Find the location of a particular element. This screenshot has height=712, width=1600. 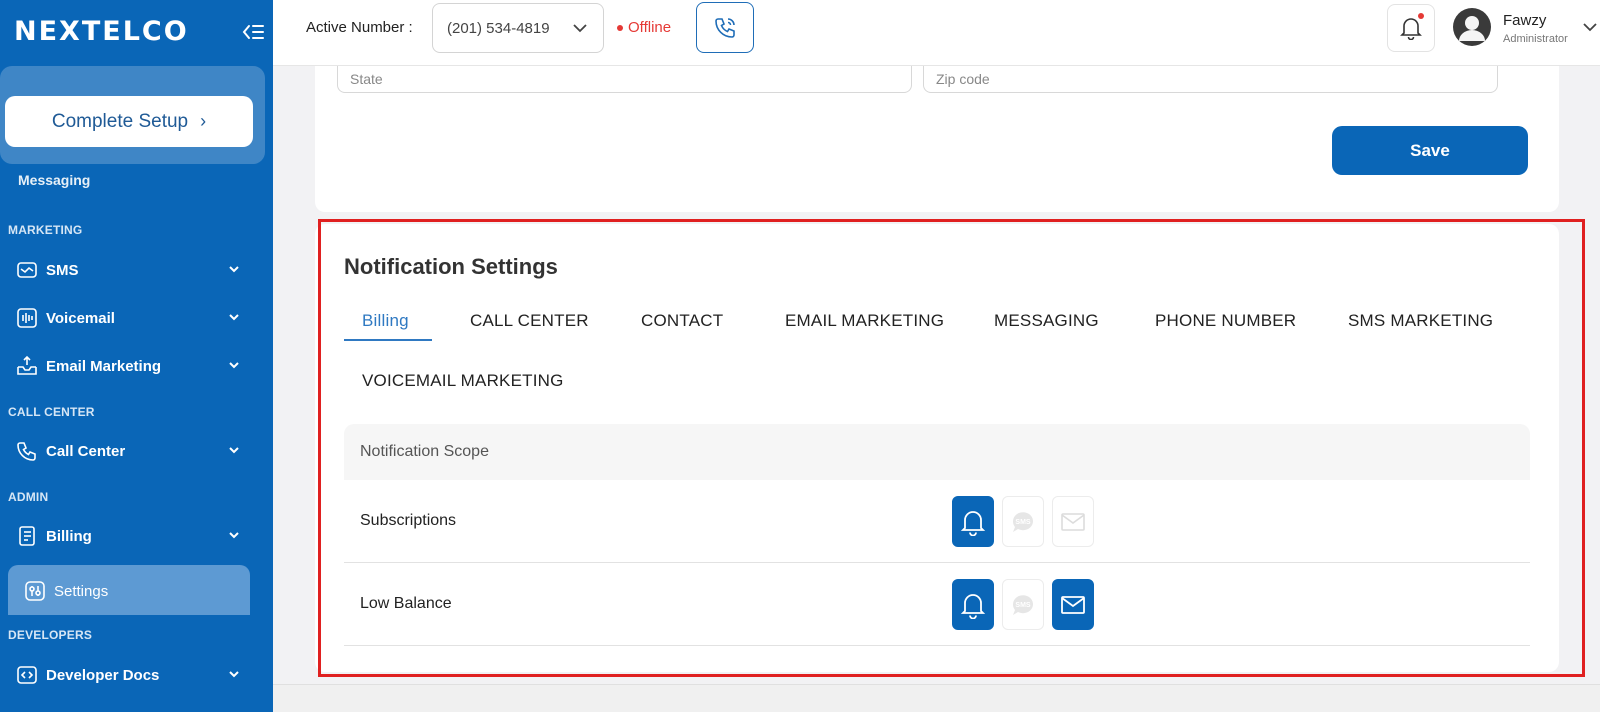

sidebar-item-developer-docs: Developer Docs is located at coordinates (132, 675).